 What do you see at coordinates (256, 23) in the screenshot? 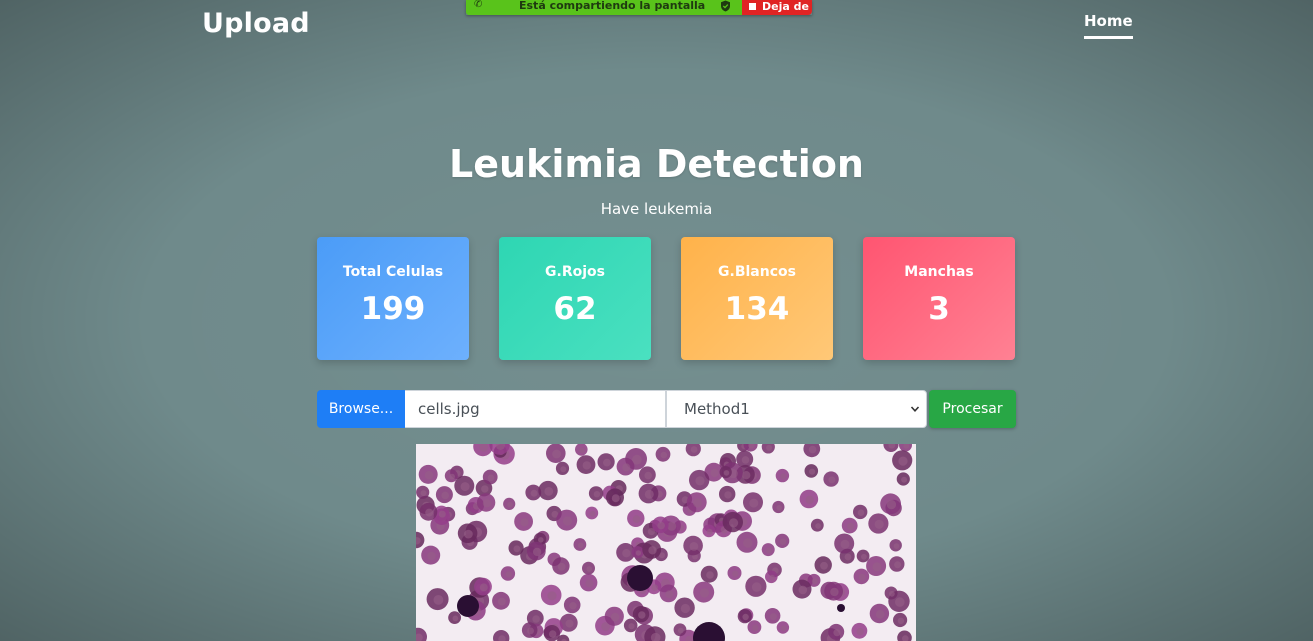
I see `navbar-brand: Upload` at bounding box center [256, 23].